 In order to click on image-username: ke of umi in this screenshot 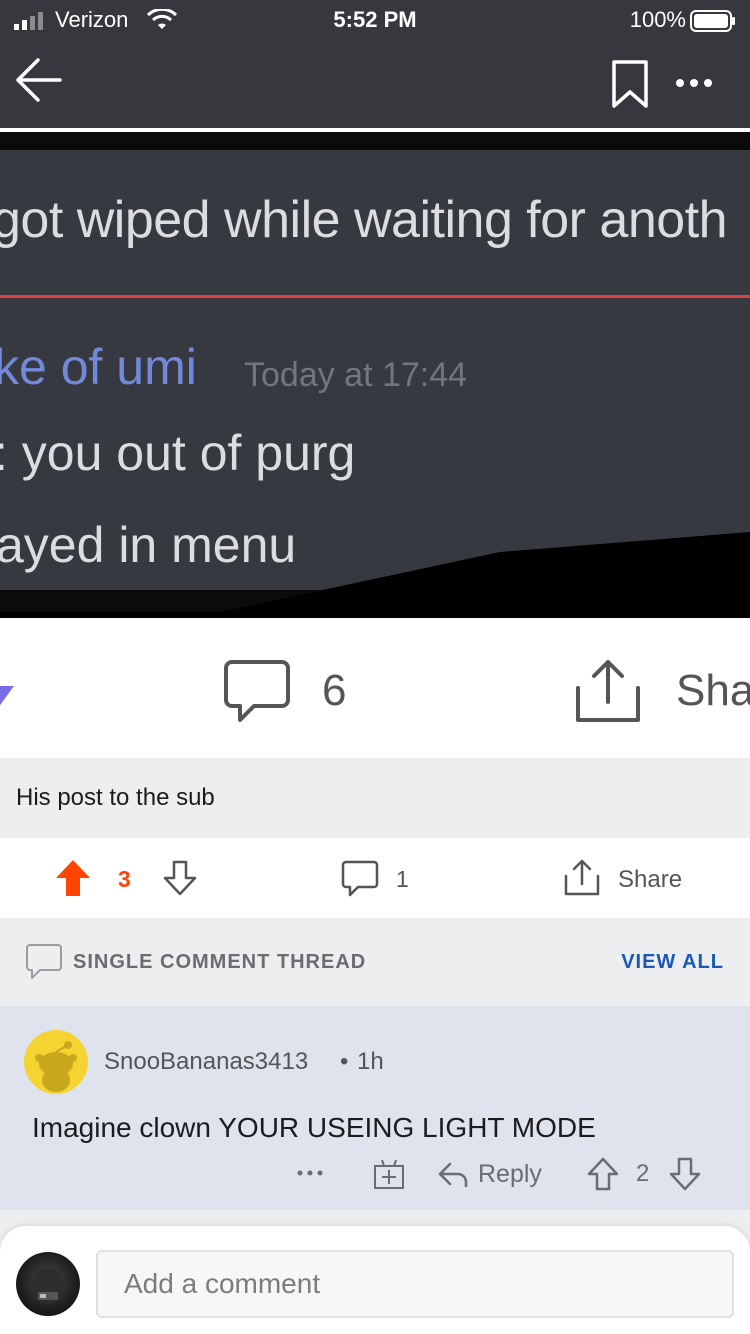, I will do `click(98, 367)`.